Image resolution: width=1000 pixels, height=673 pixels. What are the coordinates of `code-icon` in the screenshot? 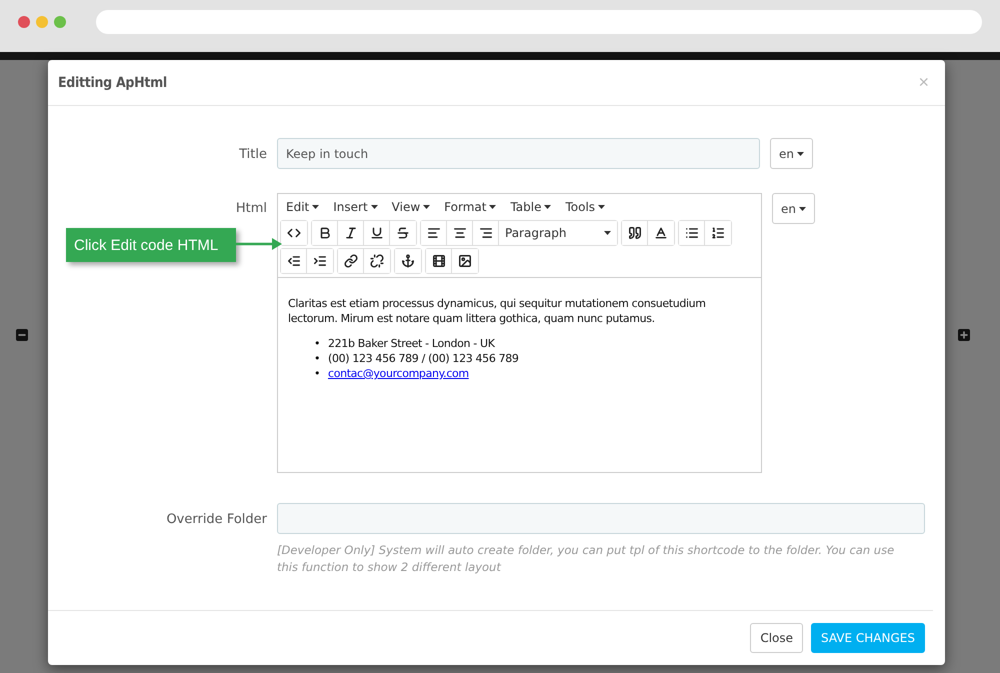 It's located at (294, 233).